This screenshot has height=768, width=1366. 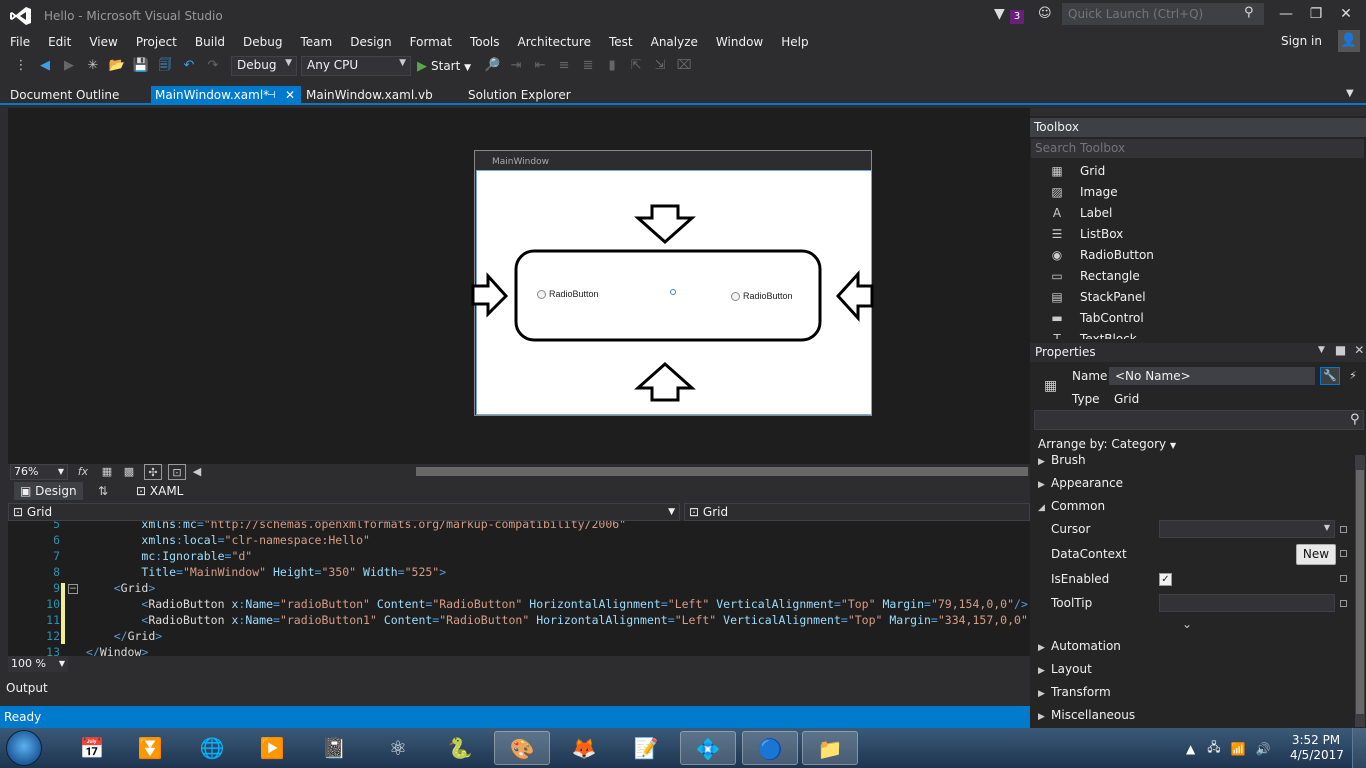 I want to click on show-grid-icon: ▦, so click(x=107, y=472).